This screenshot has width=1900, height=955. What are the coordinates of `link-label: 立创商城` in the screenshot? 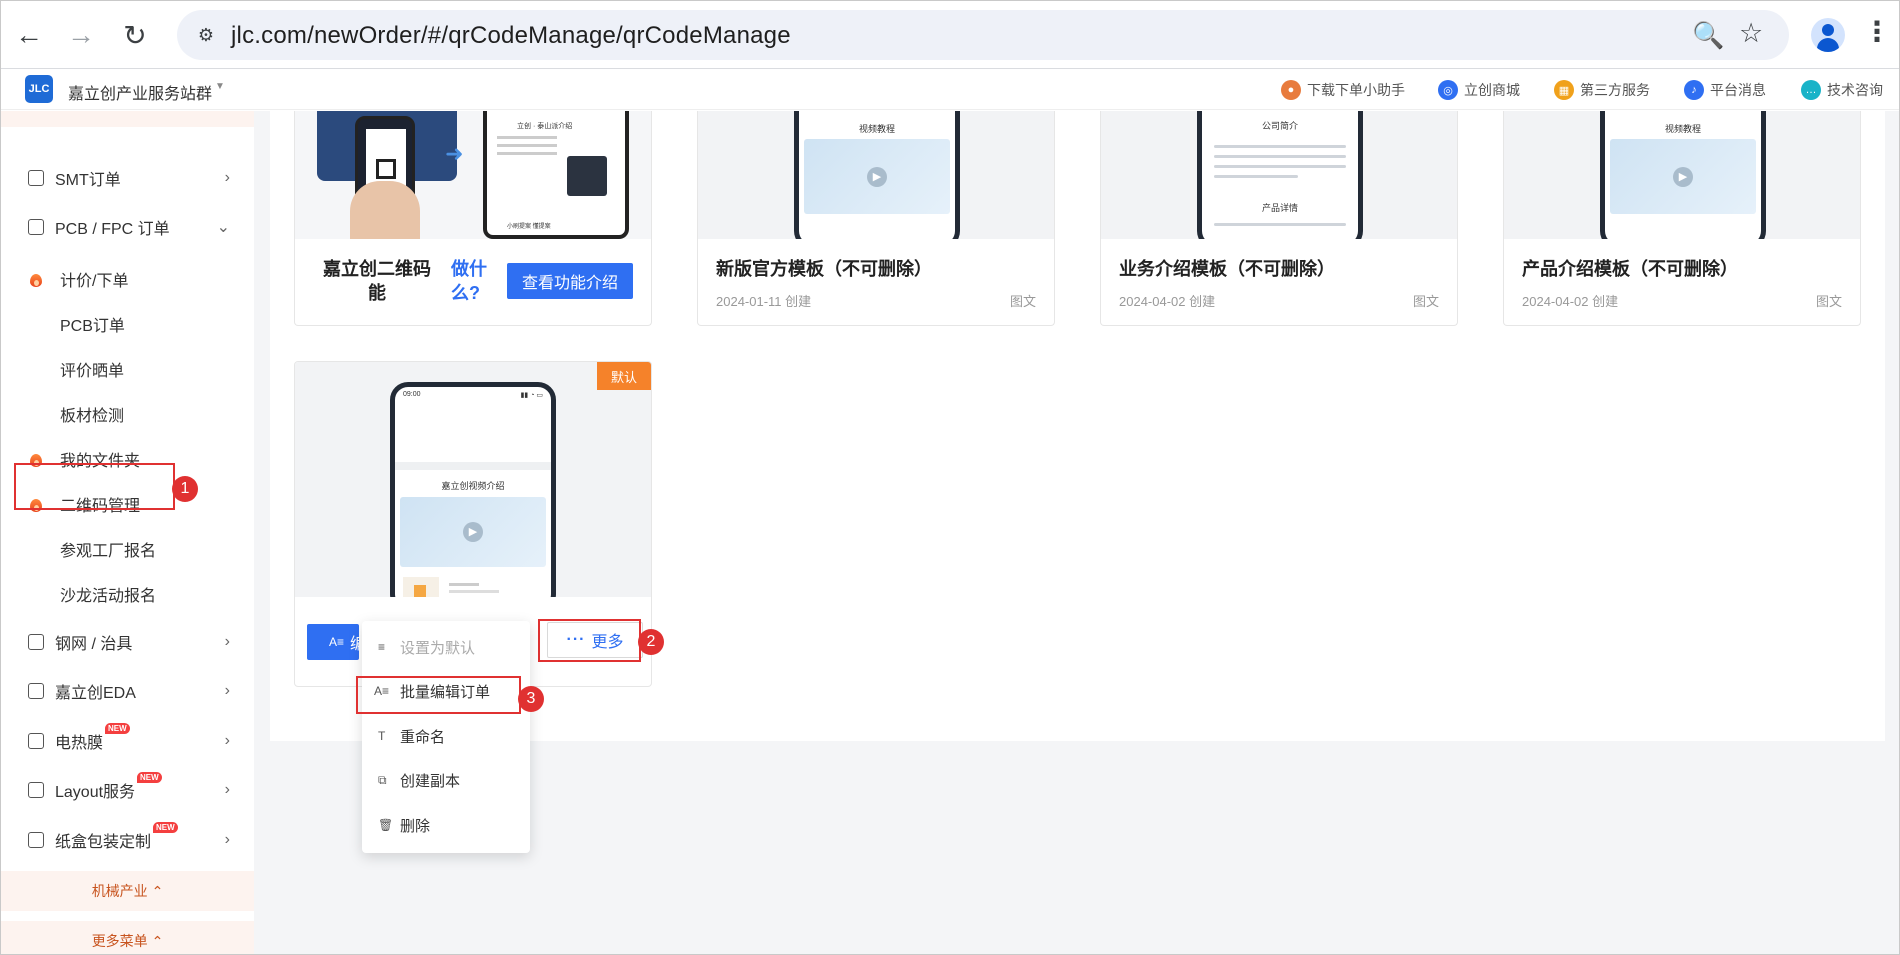 It's located at (1492, 90).